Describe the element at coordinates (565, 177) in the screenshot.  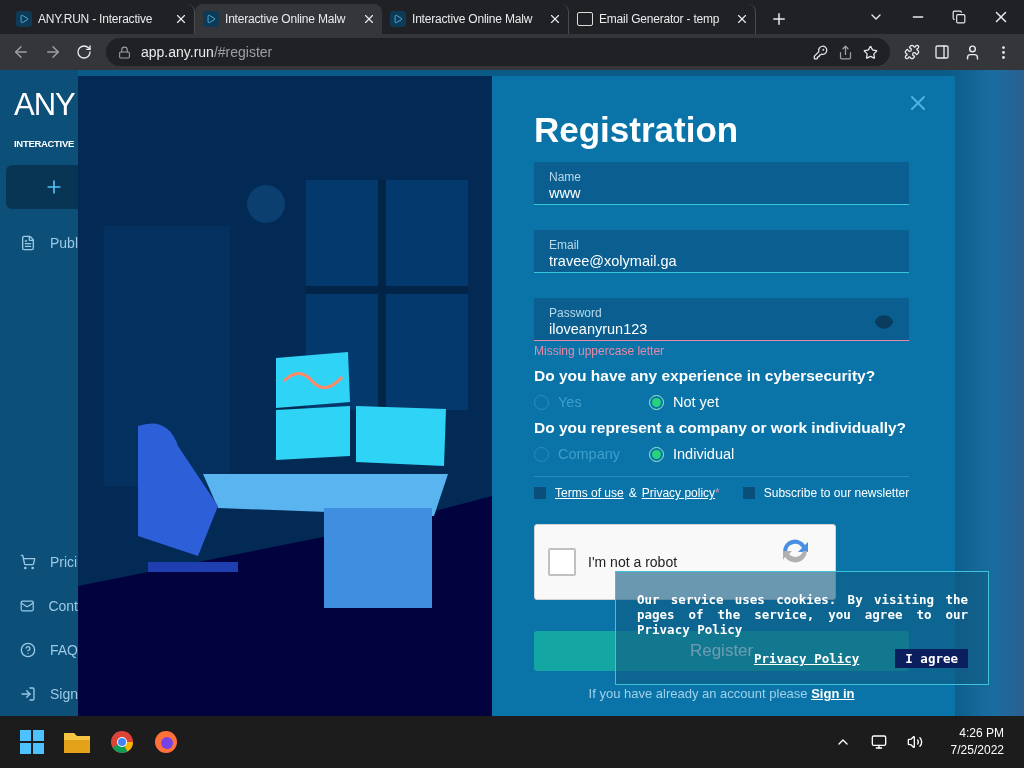
I see `field-label: Name` at that location.